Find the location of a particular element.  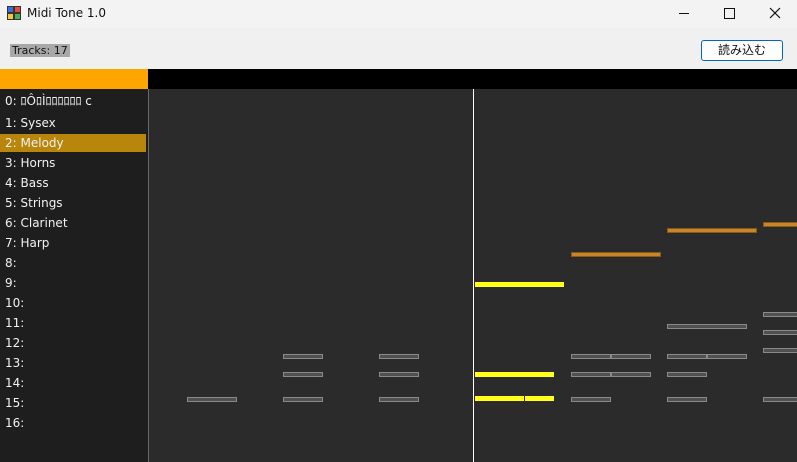

track-item-0: 0: ﾛÔﾛÌﾛﾛﾛﾛﾛﾛ c is located at coordinates (73, 101).